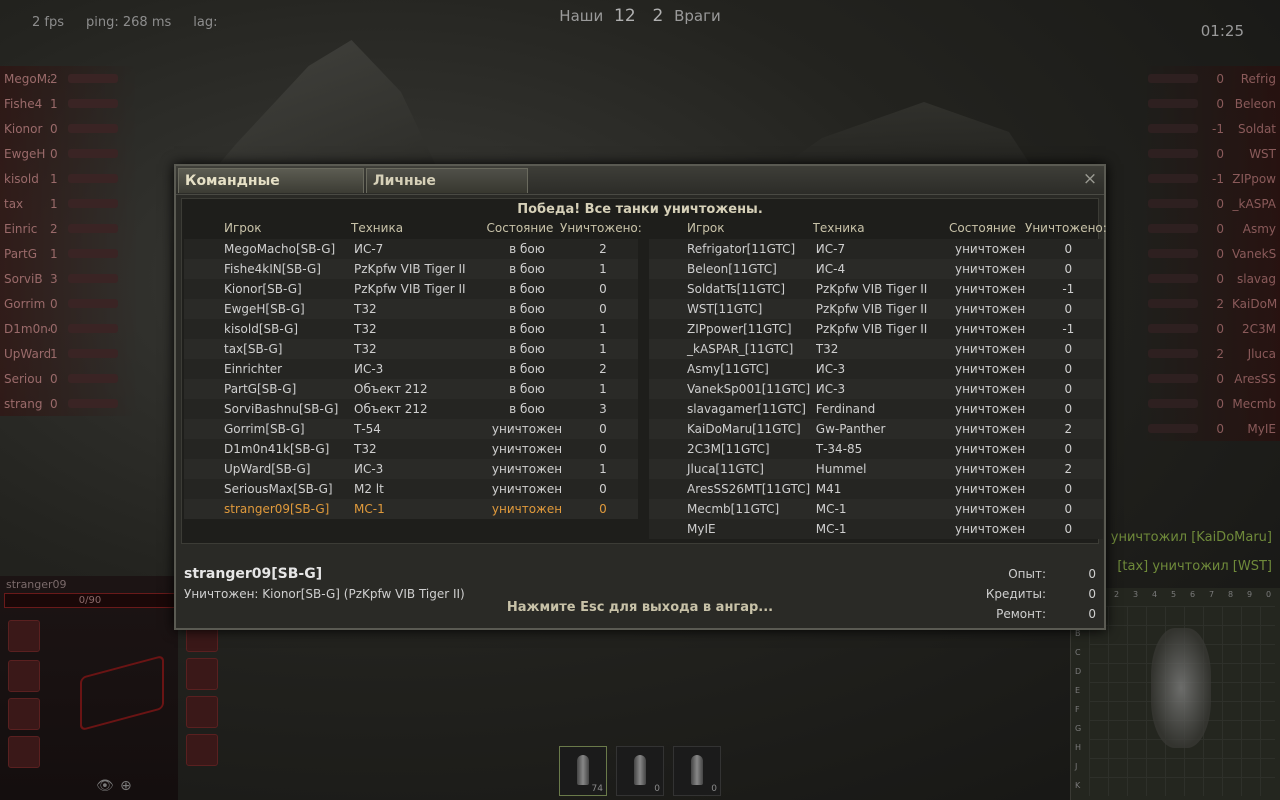  Describe the element at coordinates (1210, 178) in the screenshot. I see `enemy-list-item: -1 ZIPpow` at that location.